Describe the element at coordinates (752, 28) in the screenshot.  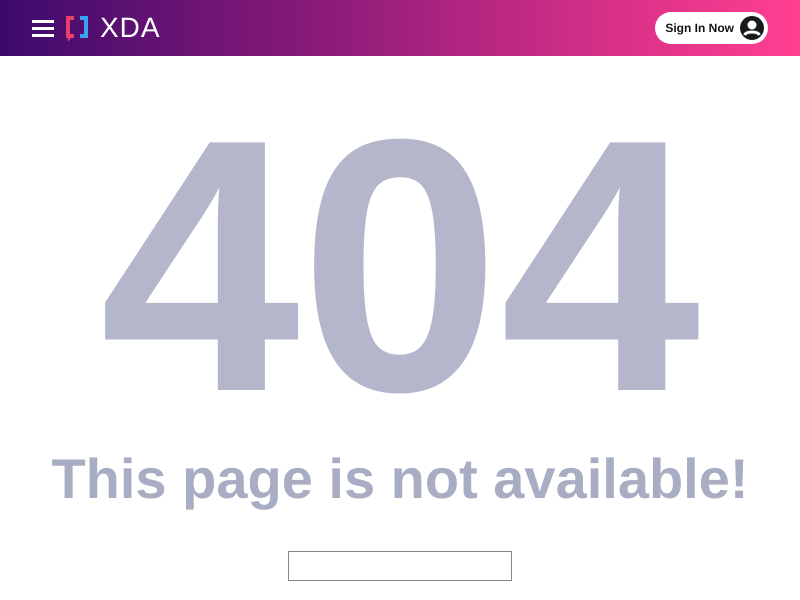
I see `user-icon` at that location.